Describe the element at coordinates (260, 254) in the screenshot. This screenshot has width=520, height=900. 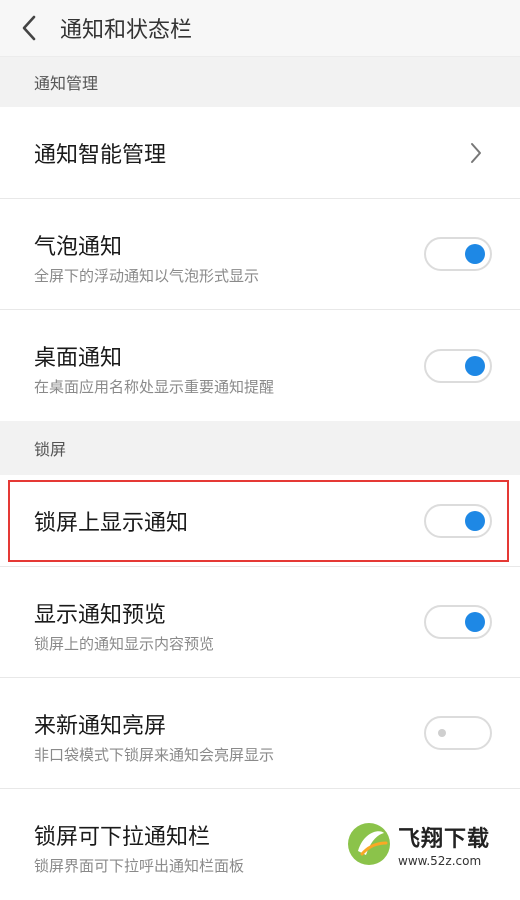
I see `bubble-notification-row: 气泡通知 全屏下的浮动通知以气泡形式显示` at that location.